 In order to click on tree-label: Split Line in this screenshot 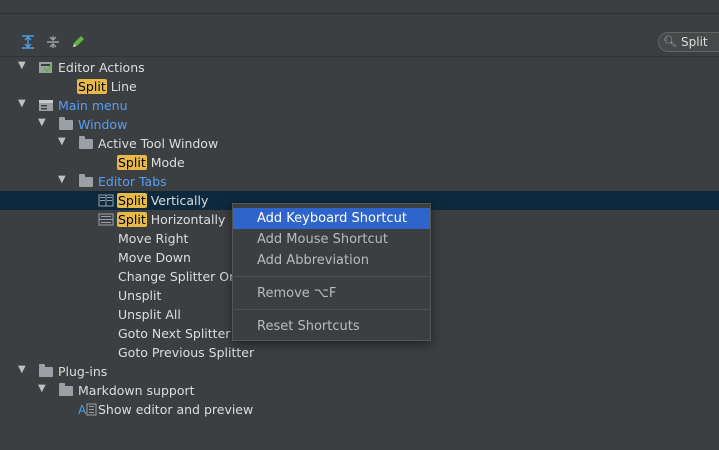, I will do `click(107, 86)`.